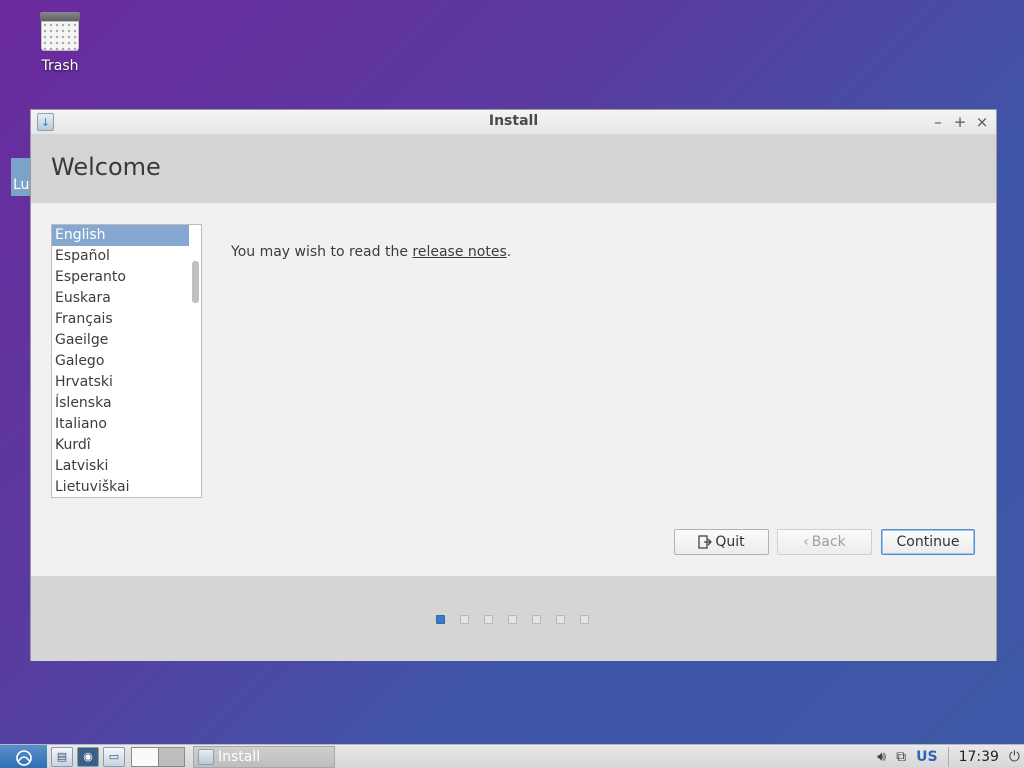 This screenshot has width=1024, height=768. Describe the element at coordinates (239, 756) in the screenshot. I see `taskbar-install-label: Install` at that location.